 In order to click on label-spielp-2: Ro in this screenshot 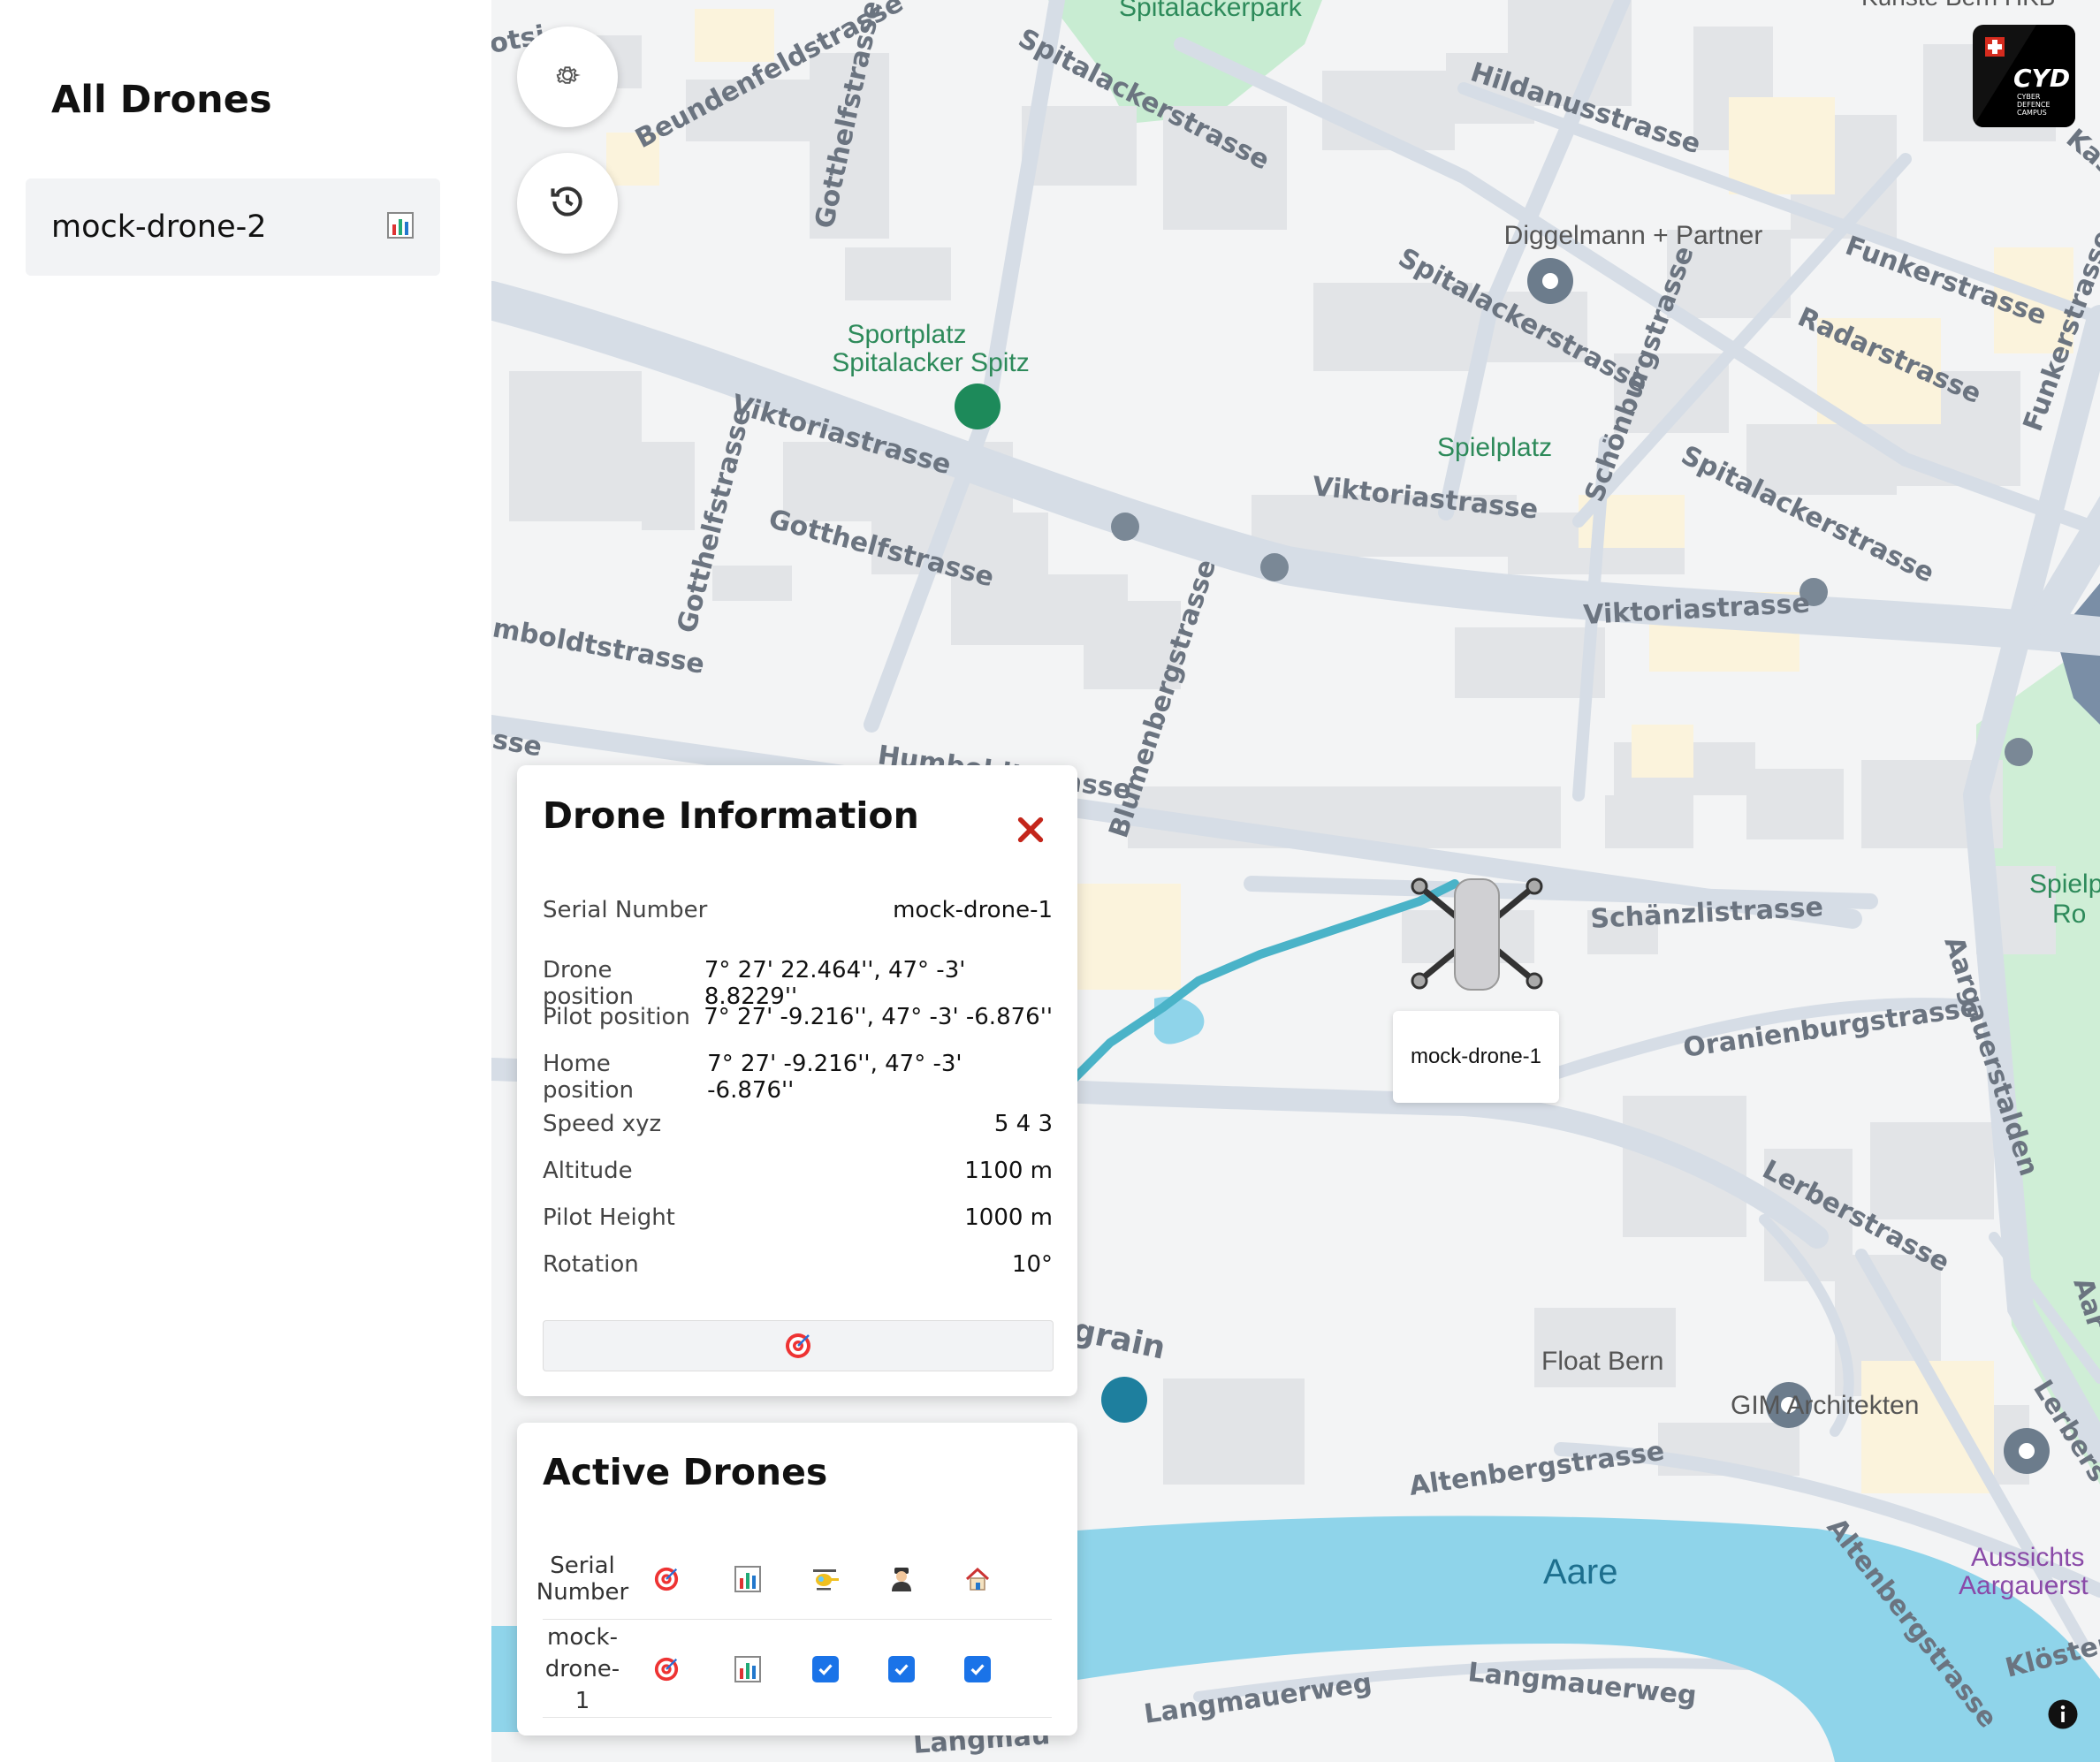, I will do `click(2069, 915)`.